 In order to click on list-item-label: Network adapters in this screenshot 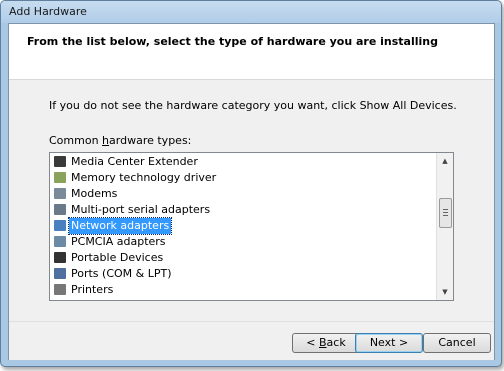, I will do `click(120, 226)`.